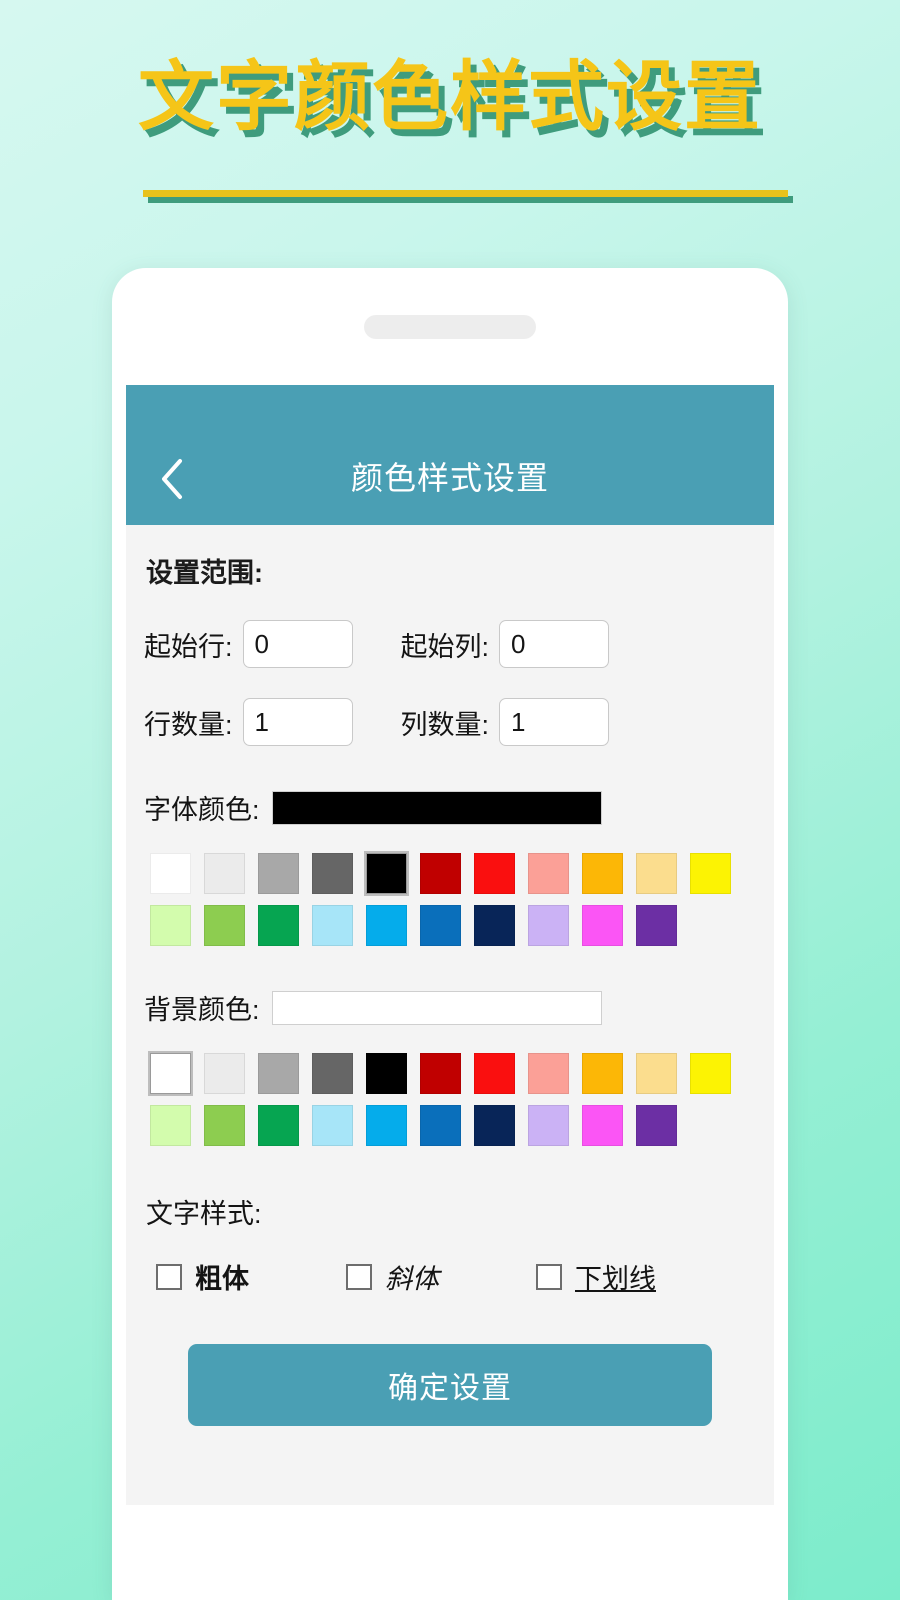 The height and width of the screenshot is (1600, 900). Describe the element at coordinates (445, 724) in the screenshot. I see `col-count-label: 列数量:` at that location.